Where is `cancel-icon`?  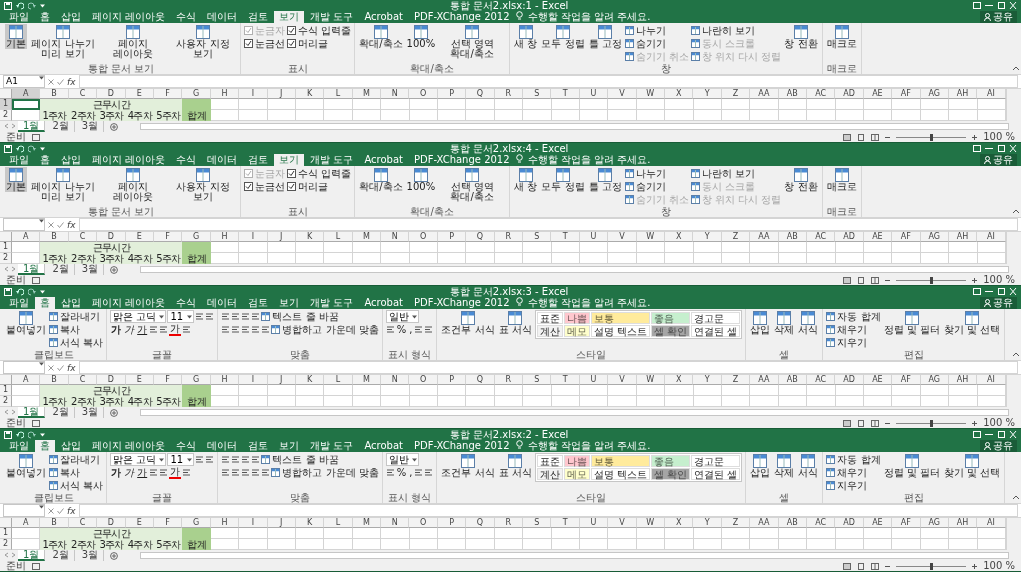 cancel-icon is located at coordinates (51, 510).